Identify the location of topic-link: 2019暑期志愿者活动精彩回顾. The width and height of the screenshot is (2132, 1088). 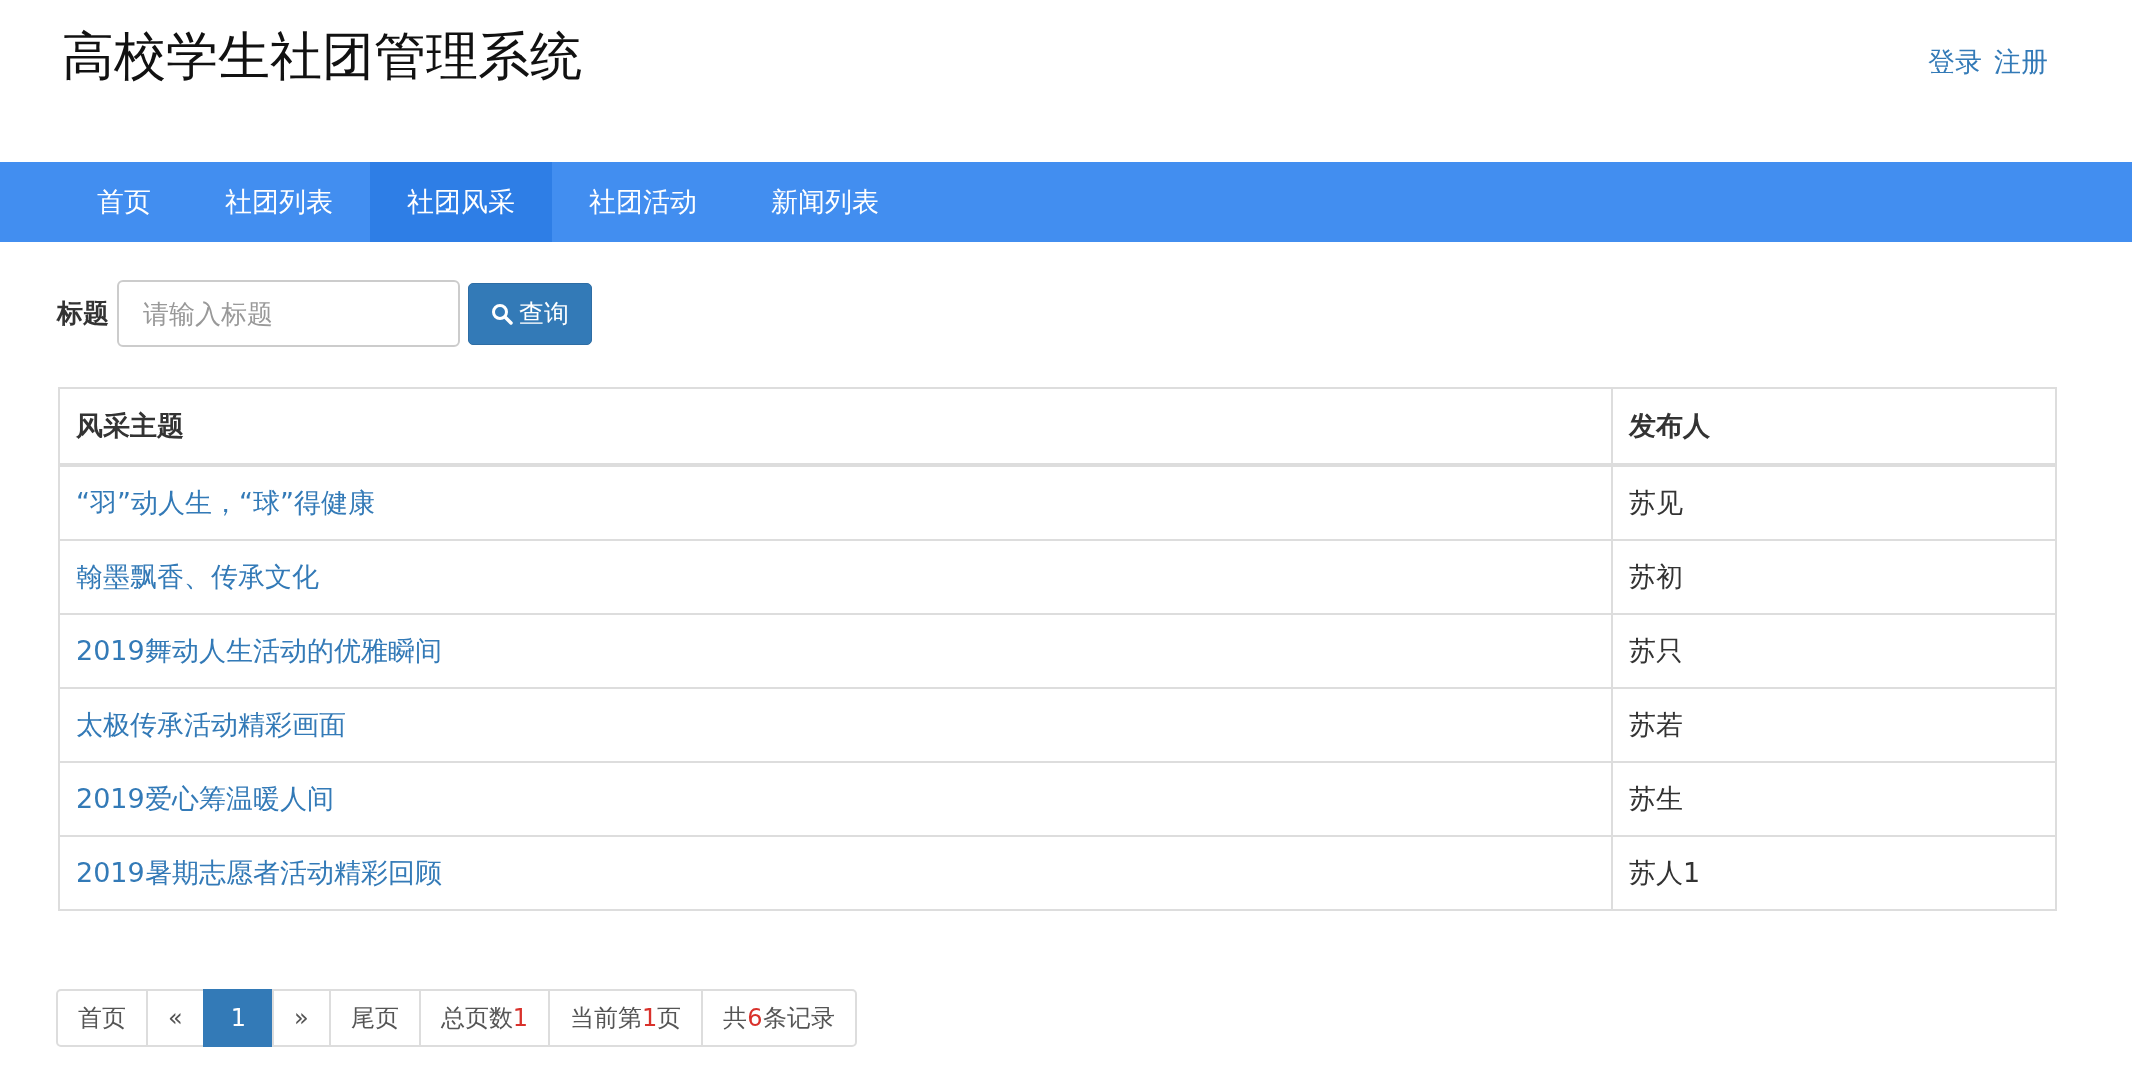
(259, 872).